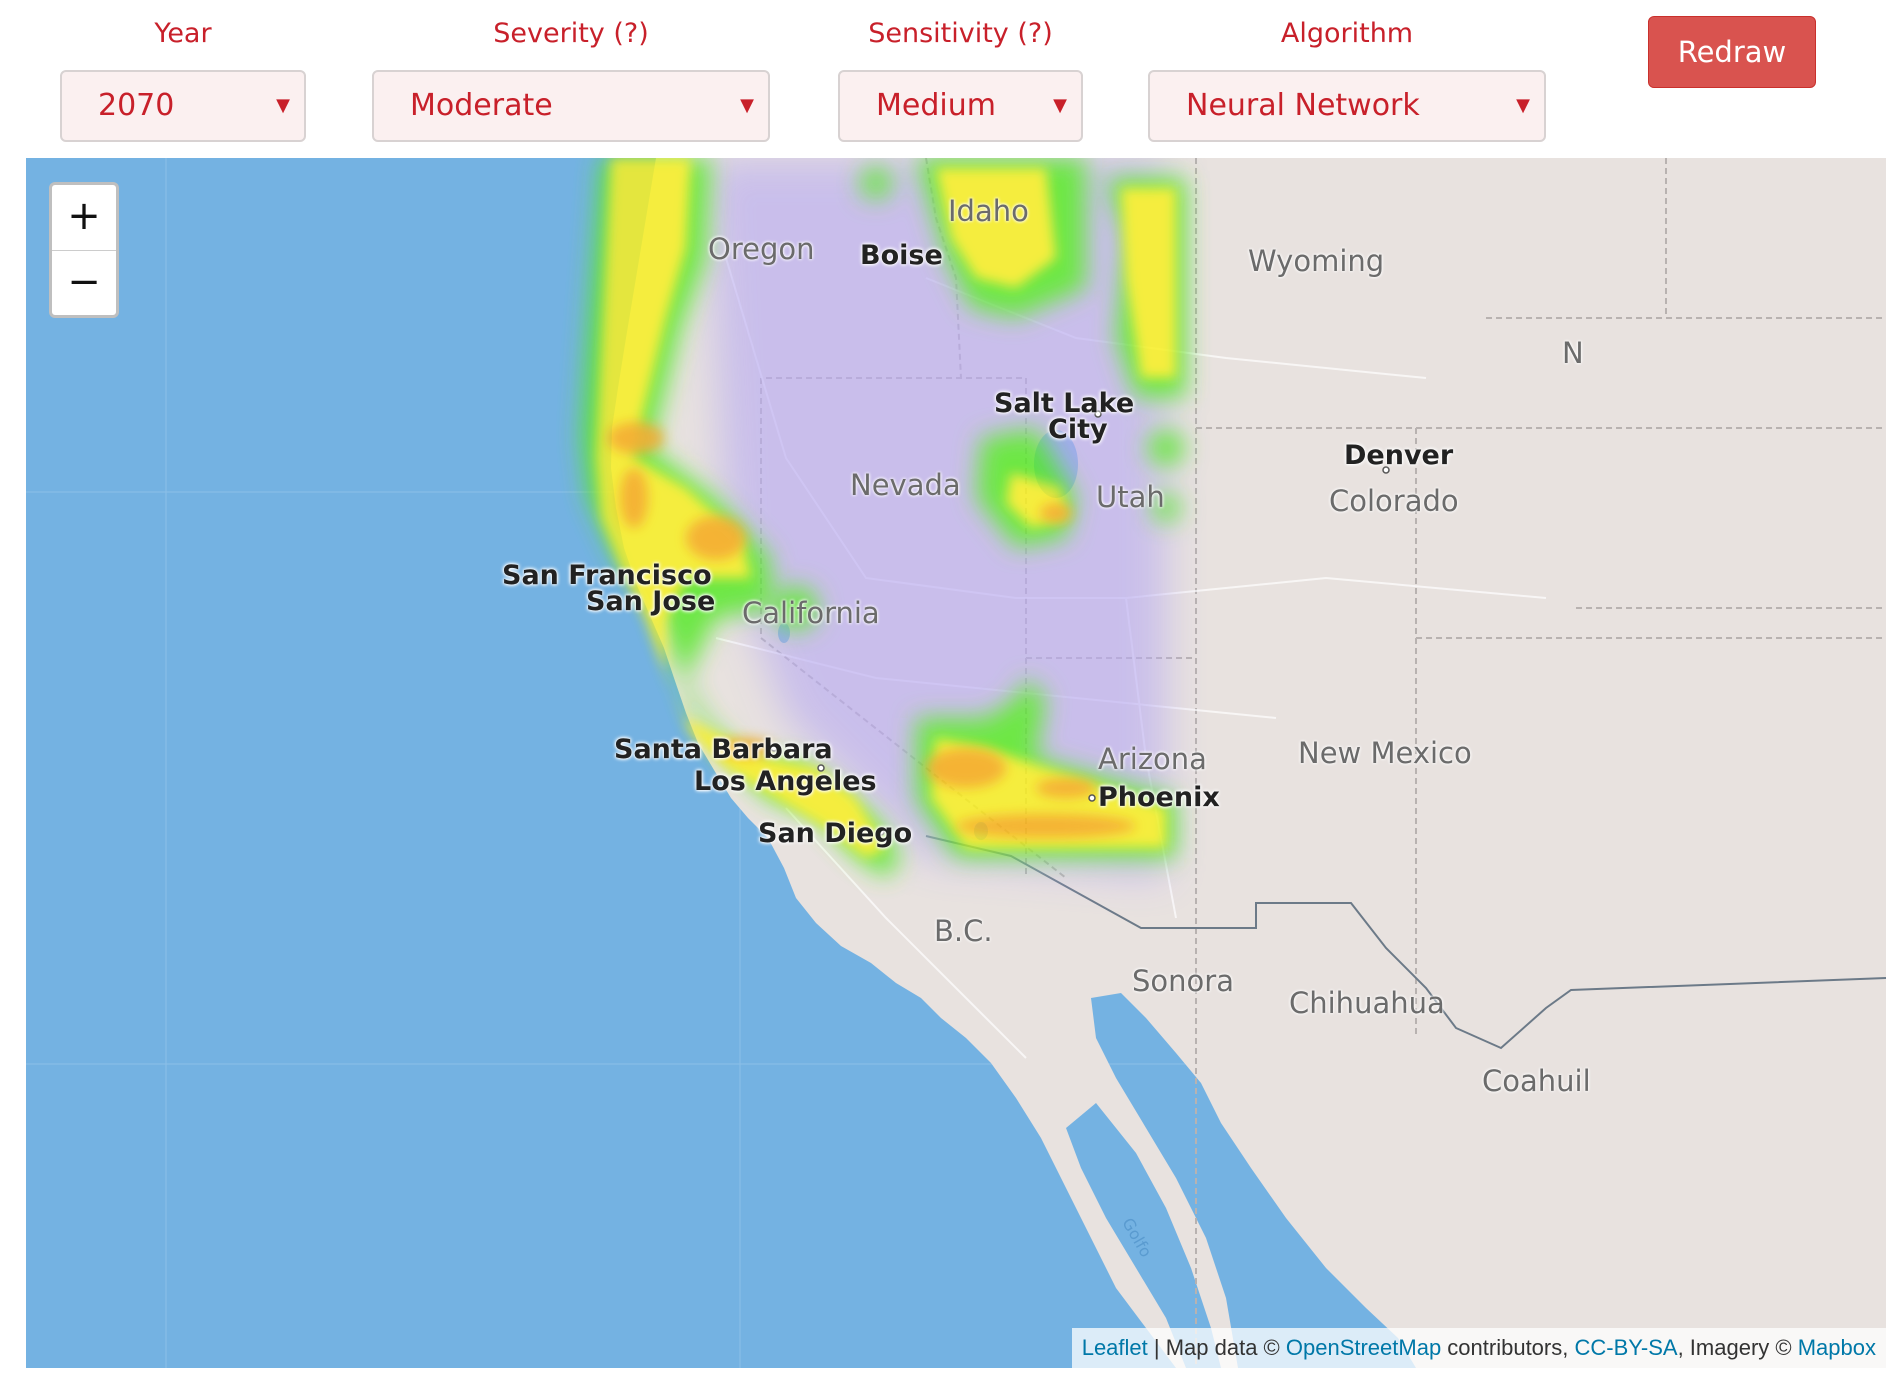 This screenshot has height=1374, width=1886. Describe the element at coordinates (905, 485) in the screenshot. I see `state-label-nevada: Nevada` at that location.